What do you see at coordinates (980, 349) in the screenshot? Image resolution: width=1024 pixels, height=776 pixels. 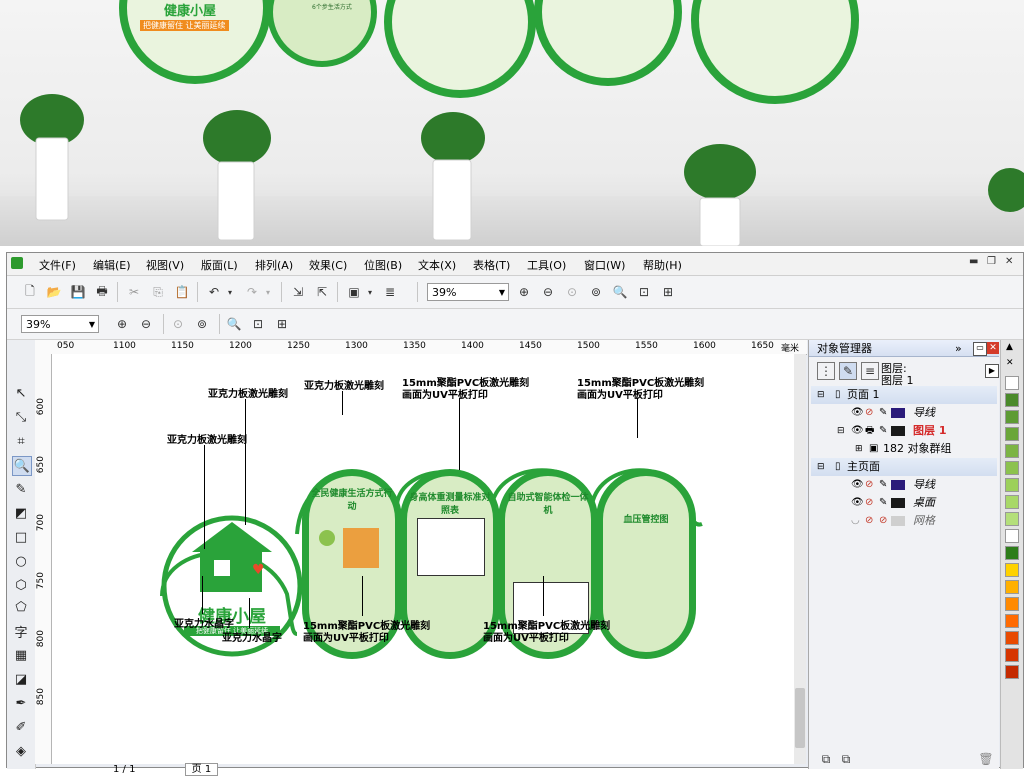 I see `minimize-panel-icon: ▭` at bounding box center [980, 349].